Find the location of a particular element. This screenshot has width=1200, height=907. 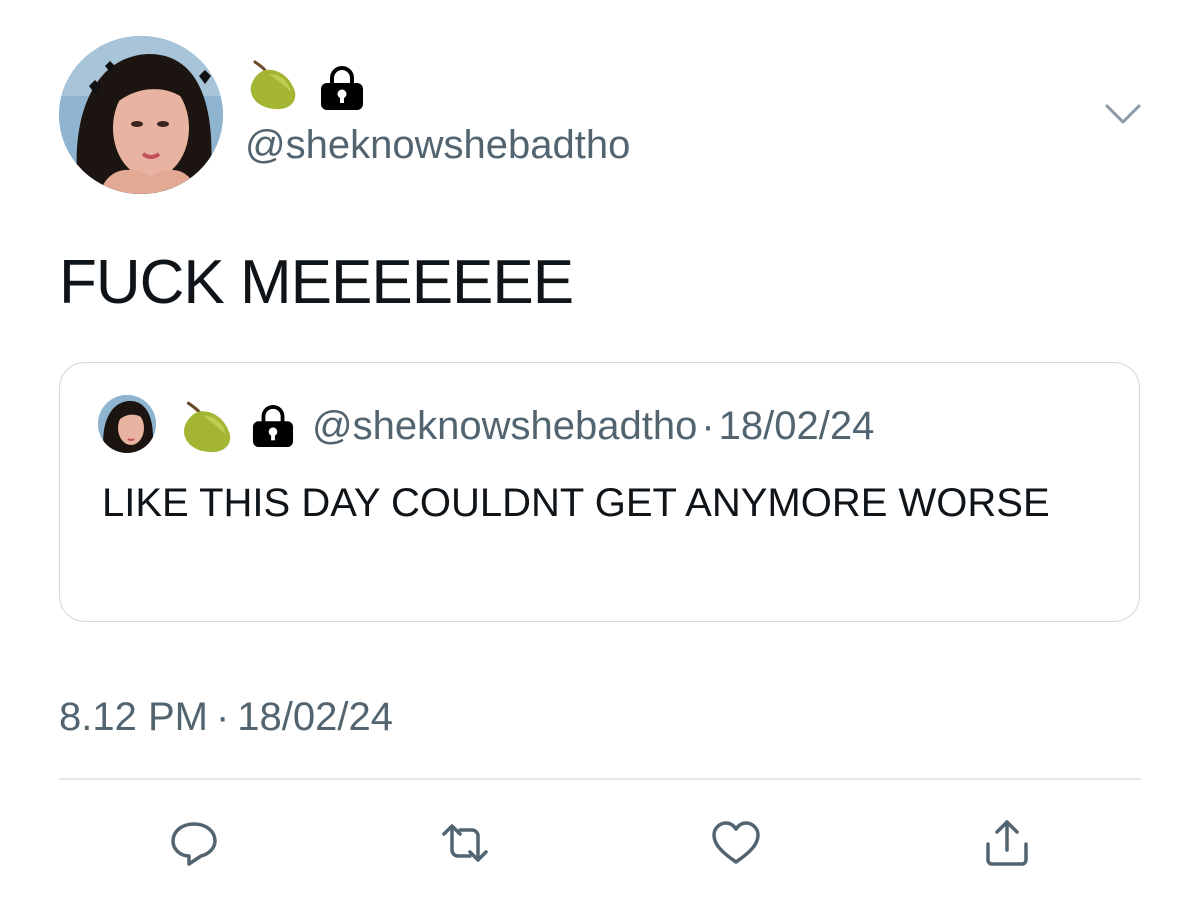

reply-button is located at coordinates (194, 843).